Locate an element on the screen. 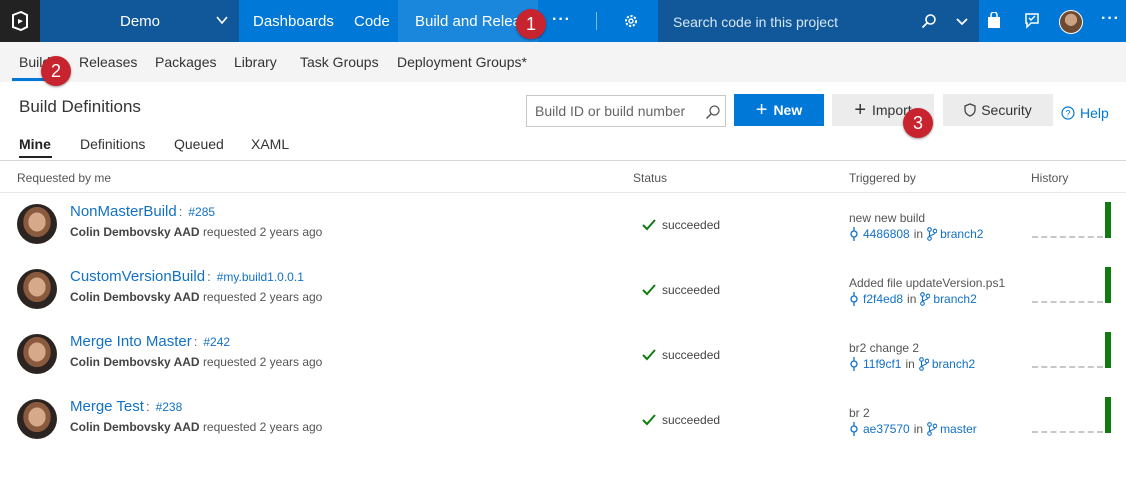 Image resolution: width=1126 pixels, height=485 pixels. build-search-box is located at coordinates (626, 111).